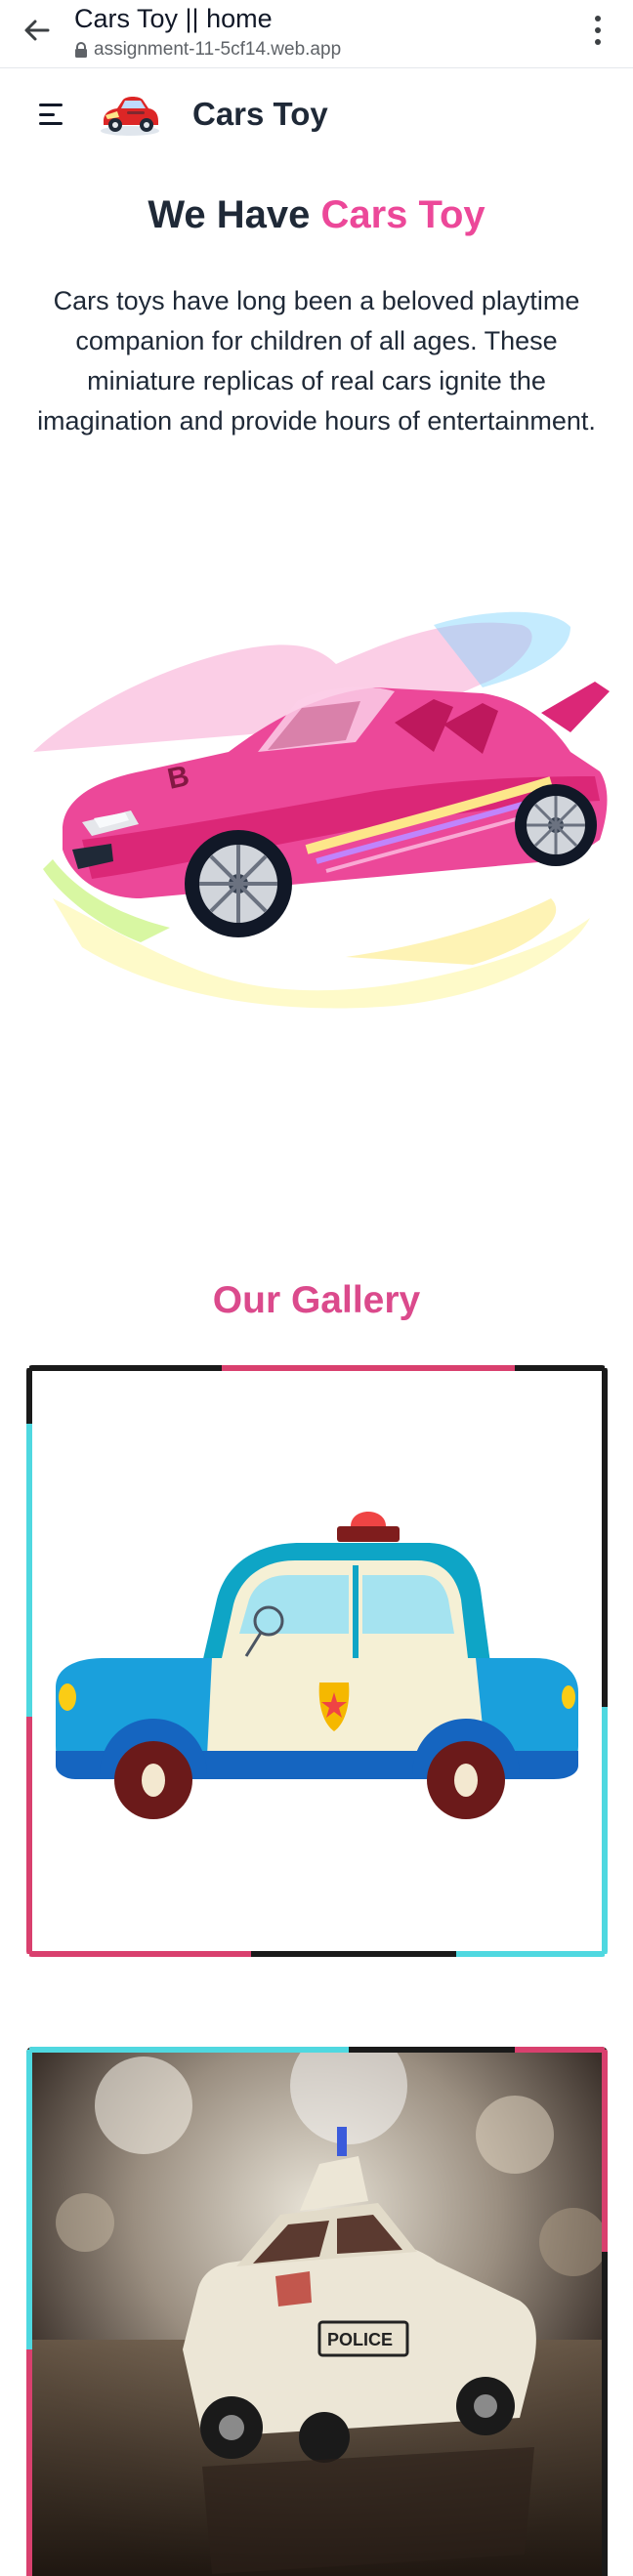  Describe the element at coordinates (173, 19) in the screenshot. I see `page-title: Cars Toy || home` at that location.